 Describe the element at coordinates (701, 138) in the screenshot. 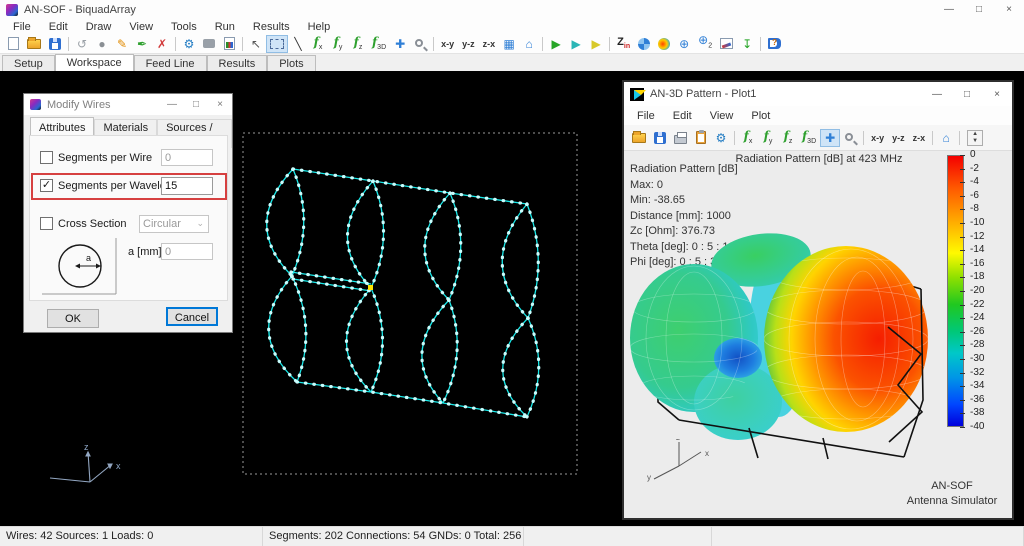

I see `copy-button` at that location.